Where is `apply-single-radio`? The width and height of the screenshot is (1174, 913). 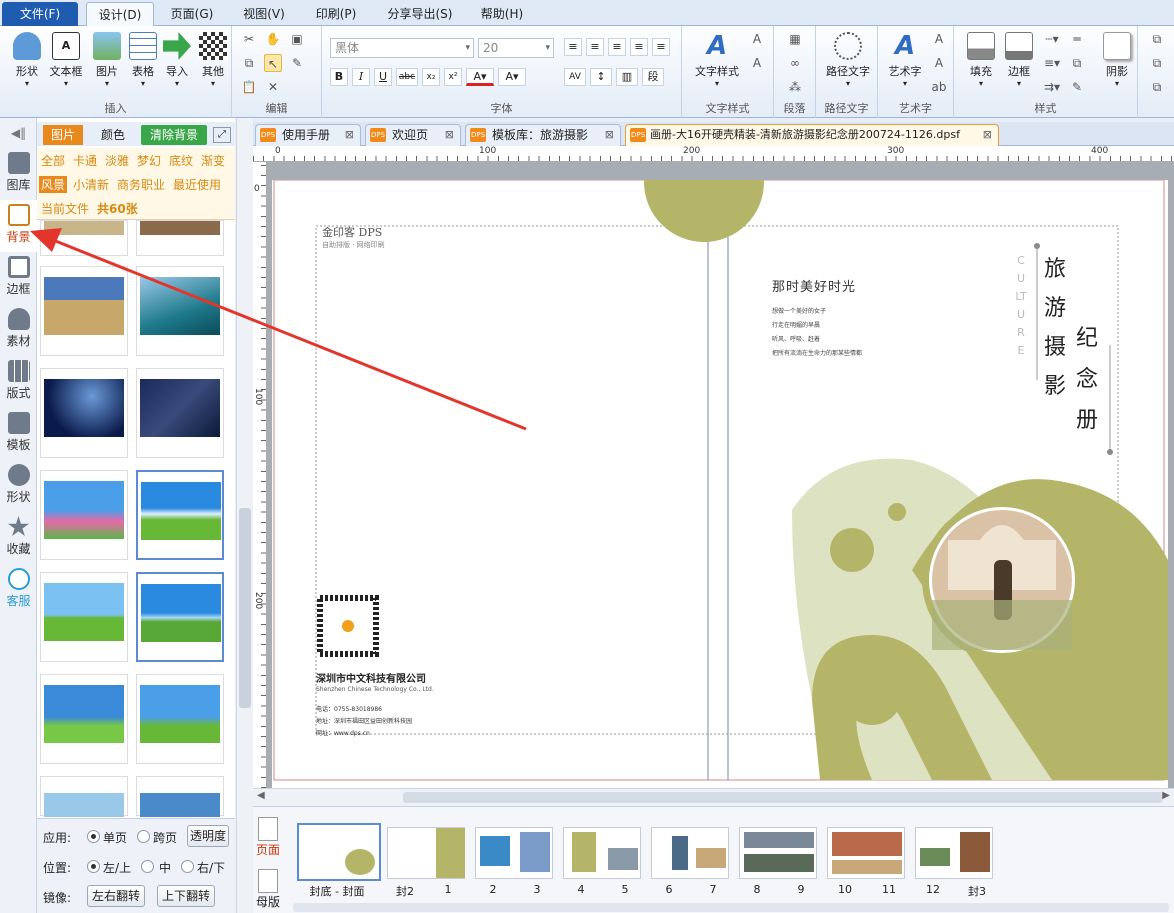 apply-single-radio is located at coordinates (93, 836).